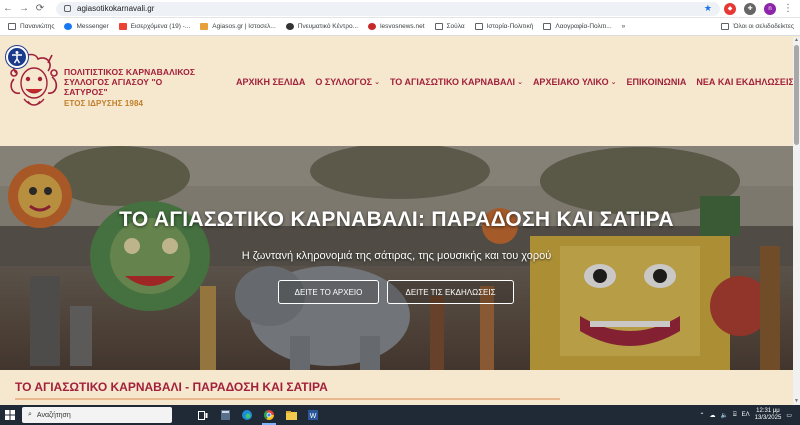 This screenshot has width=800, height=425. I want to click on page-scrollbar: ▲ ▼, so click(796, 221).